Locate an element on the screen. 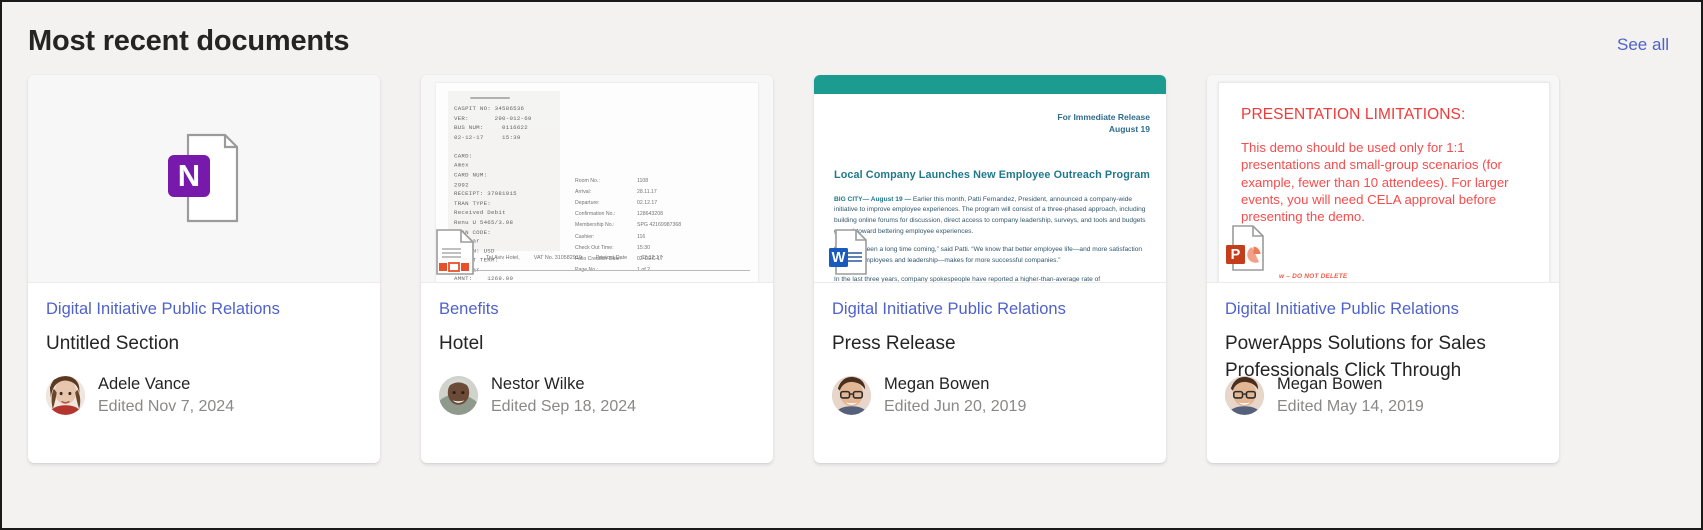 The height and width of the screenshot is (530, 1703). avatar-photo-nestor-wilke is located at coordinates (458, 395).